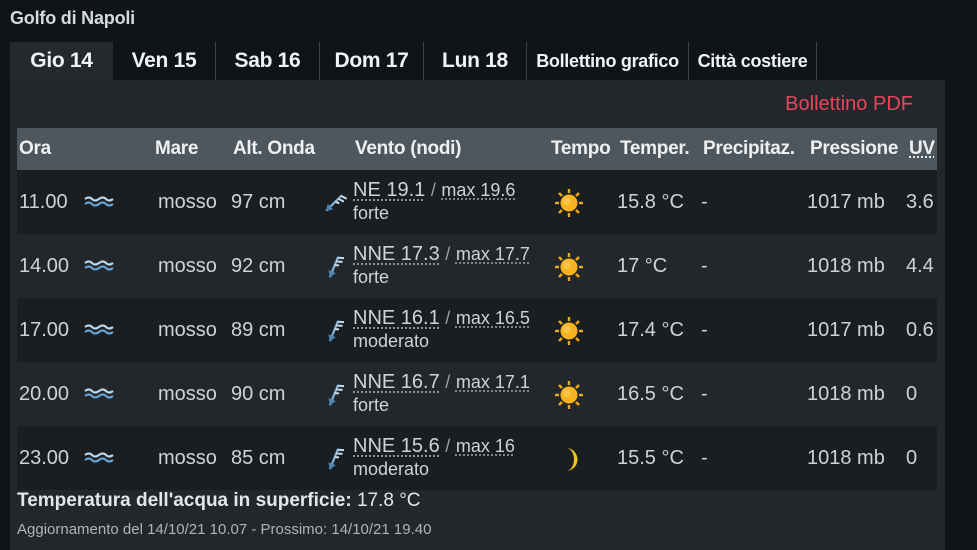 The height and width of the screenshot is (550, 977). I want to click on cell-ora: 14.00, so click(44, 266).